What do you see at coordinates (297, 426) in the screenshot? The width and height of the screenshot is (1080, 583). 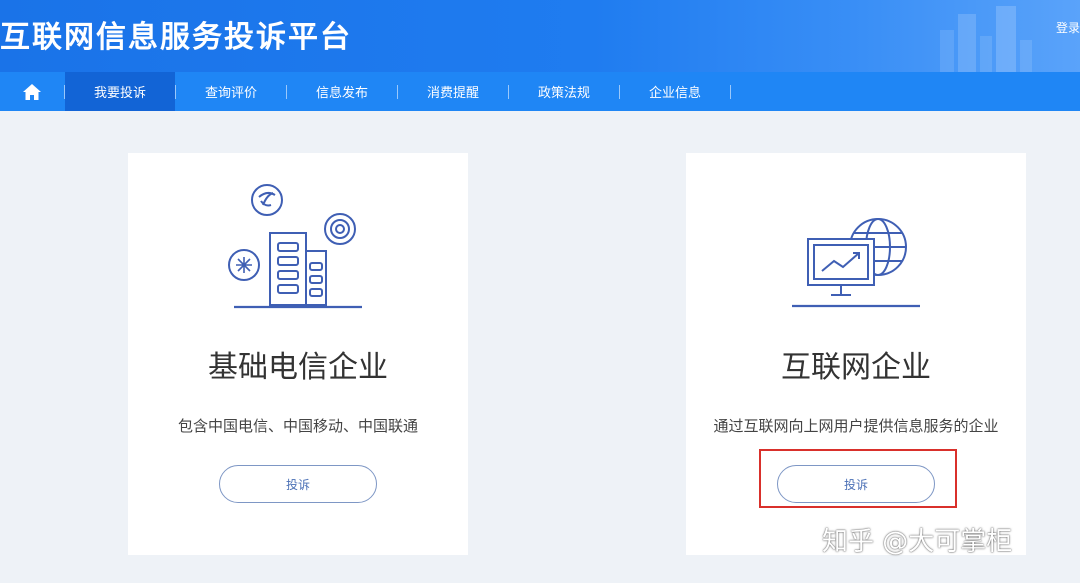 I see `card-description: 包含中国电信、中国移动、中国联通` at bounding box center [297, 426].